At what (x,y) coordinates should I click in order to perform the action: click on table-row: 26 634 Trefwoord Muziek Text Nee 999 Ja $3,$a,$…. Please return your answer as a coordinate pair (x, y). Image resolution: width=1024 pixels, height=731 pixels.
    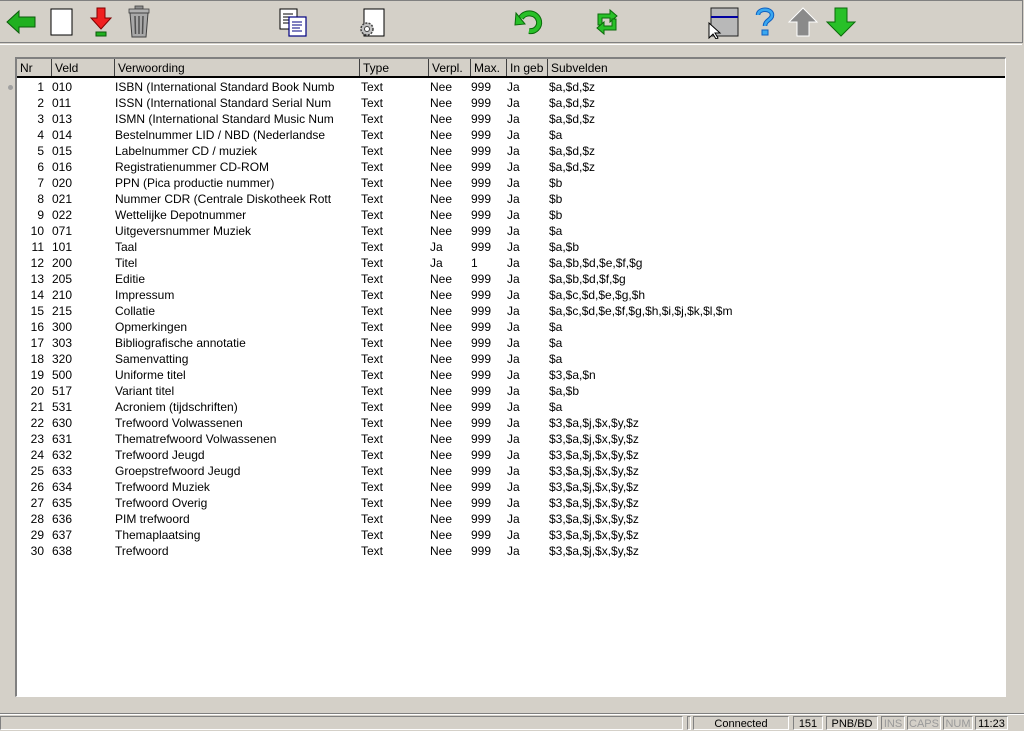
    Looking at the image, I should click on (511, 487).